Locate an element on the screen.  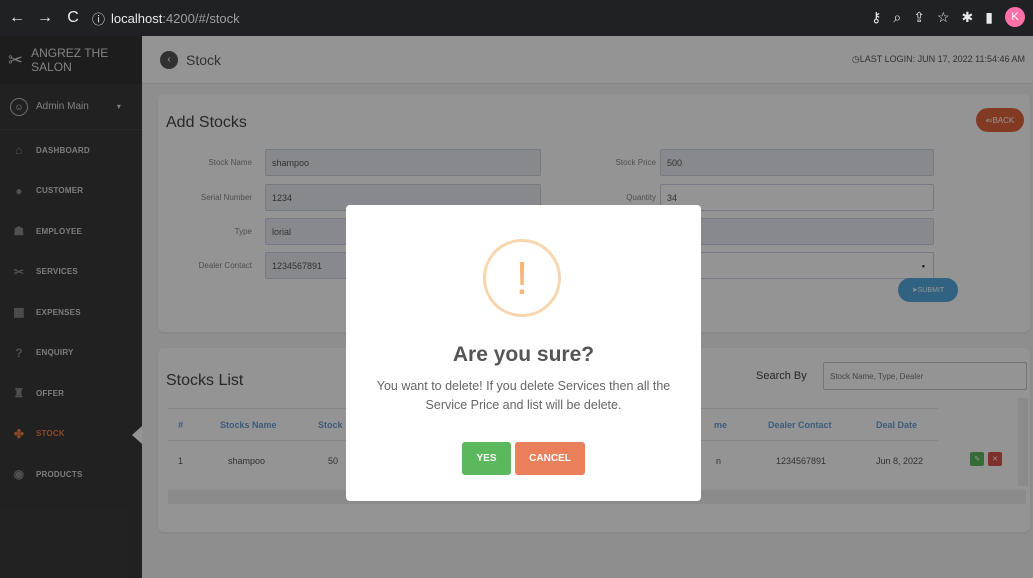
url-path: :4200/#/stock is located at coordinates (201, 18).